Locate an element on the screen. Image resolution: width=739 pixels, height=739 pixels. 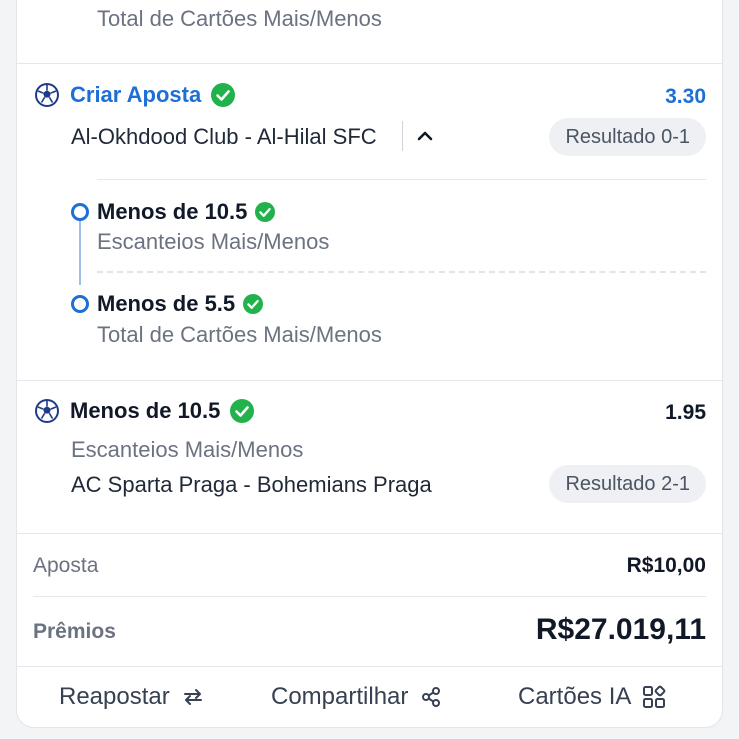
bet2-header: Menos de 10.5 is located at coordinates (144, 411).